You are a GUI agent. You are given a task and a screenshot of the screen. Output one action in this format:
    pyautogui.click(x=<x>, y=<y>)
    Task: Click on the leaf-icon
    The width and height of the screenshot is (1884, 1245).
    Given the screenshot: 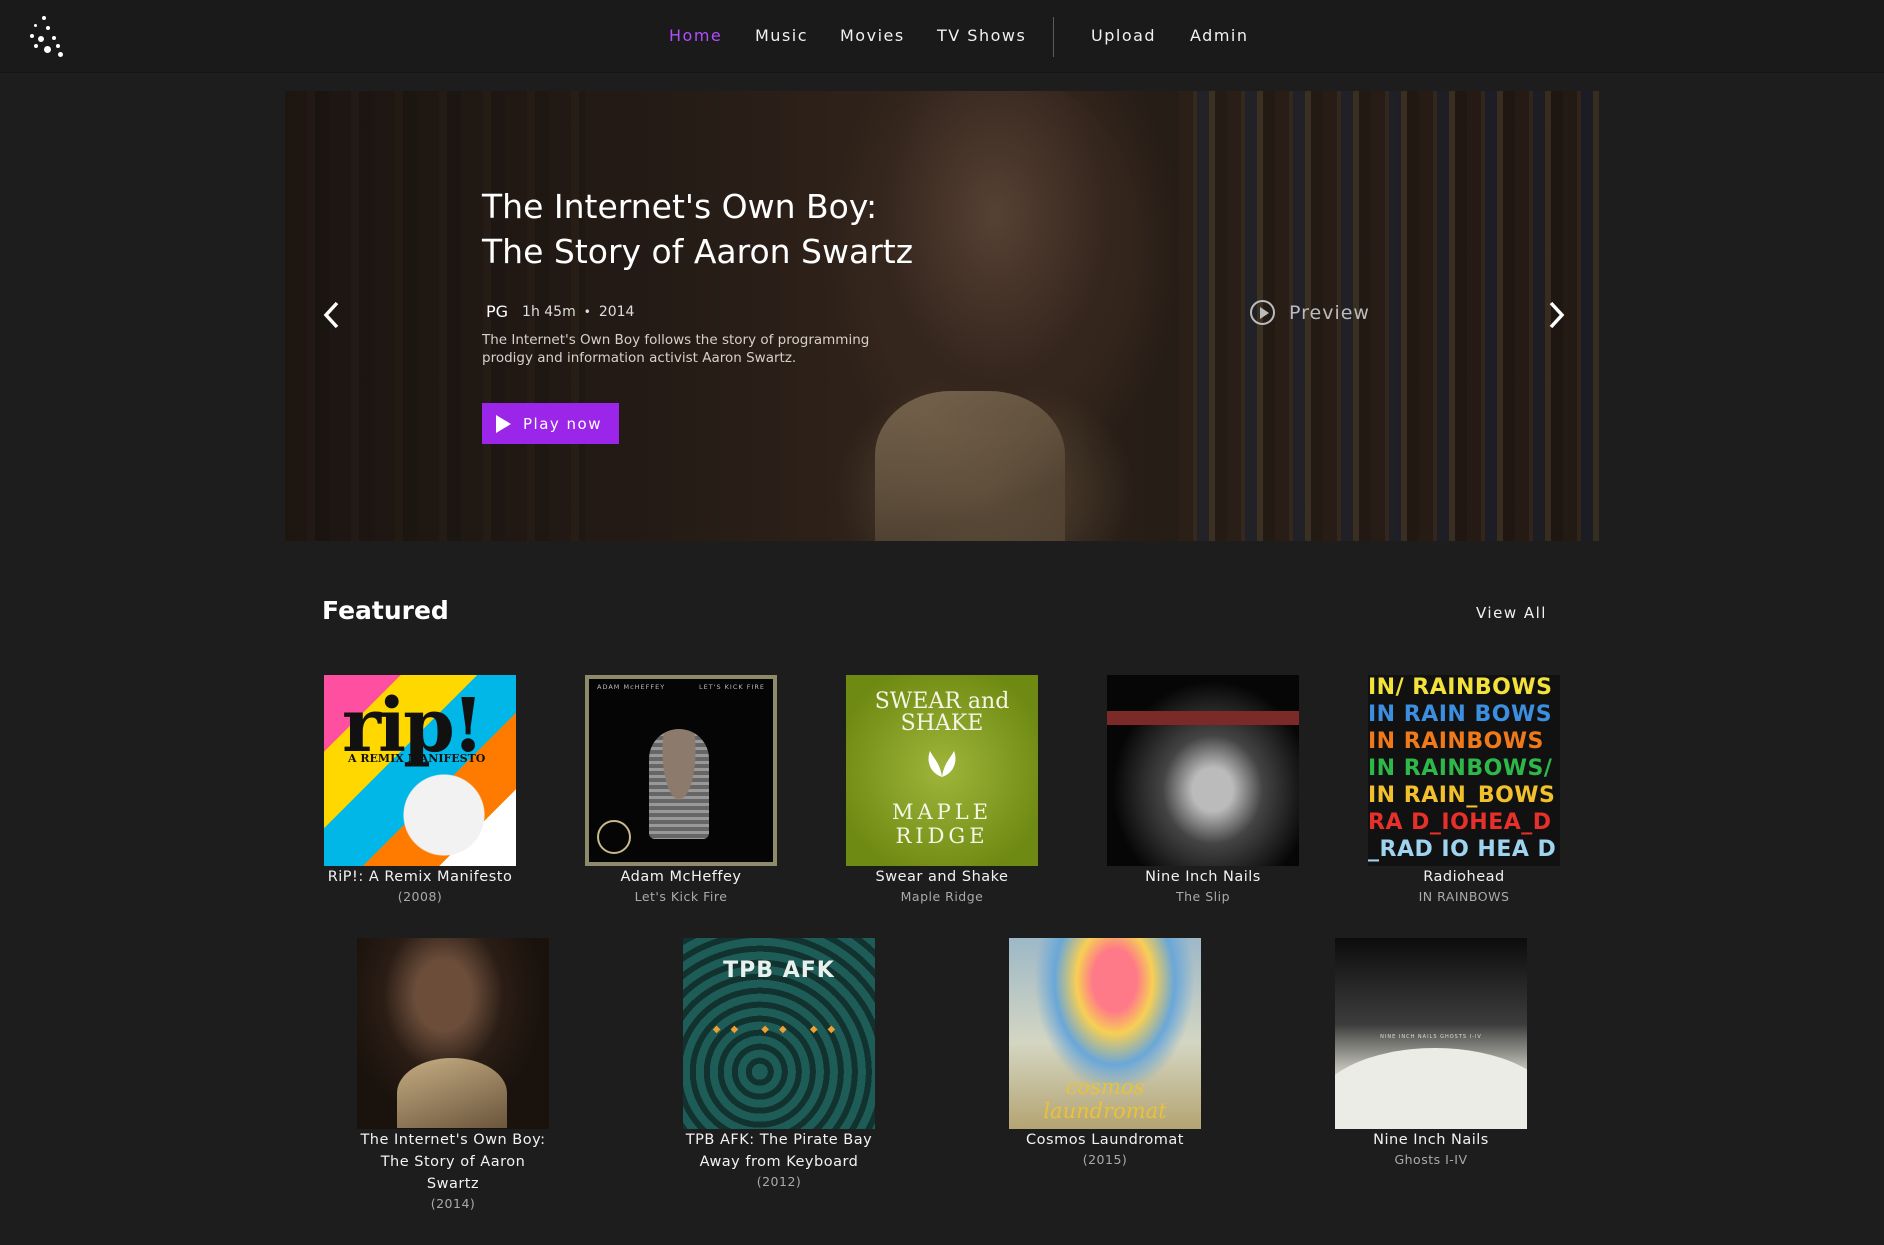 What is the action you would take?
    pyautogui.click(x=942, y=764)
    